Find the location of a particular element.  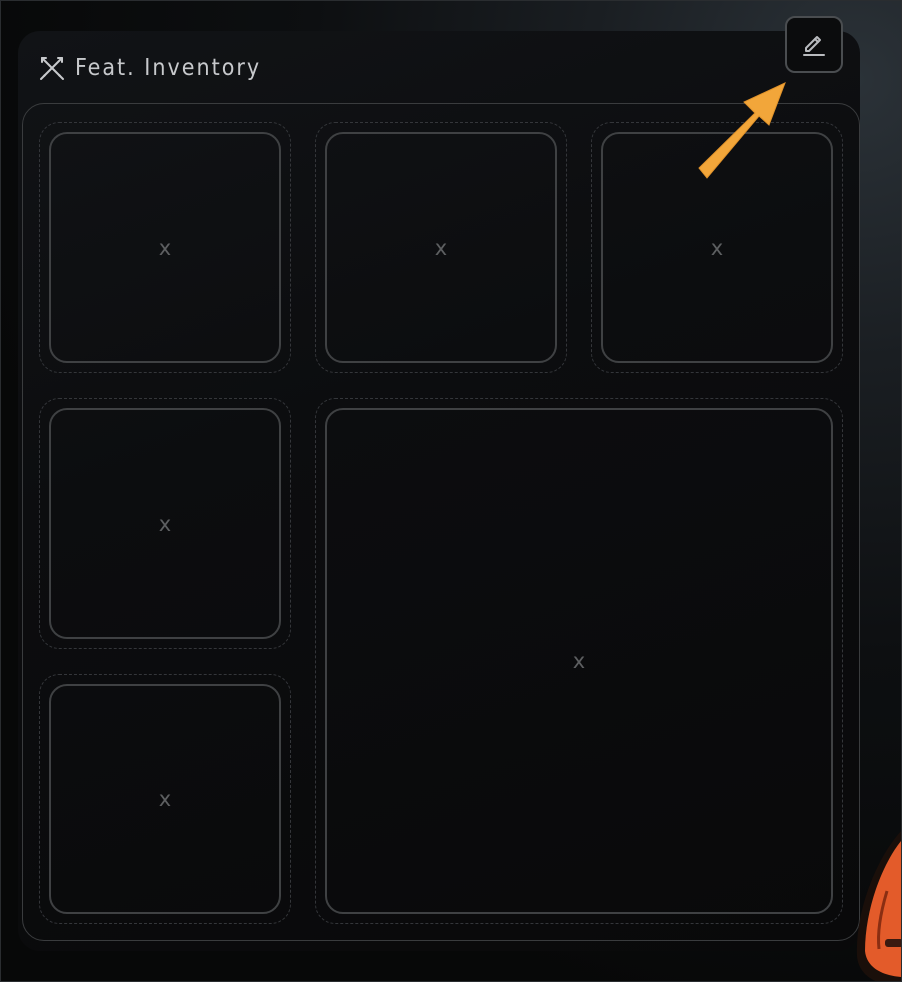

mascot-character-icon is located at coordinates (878, 906).